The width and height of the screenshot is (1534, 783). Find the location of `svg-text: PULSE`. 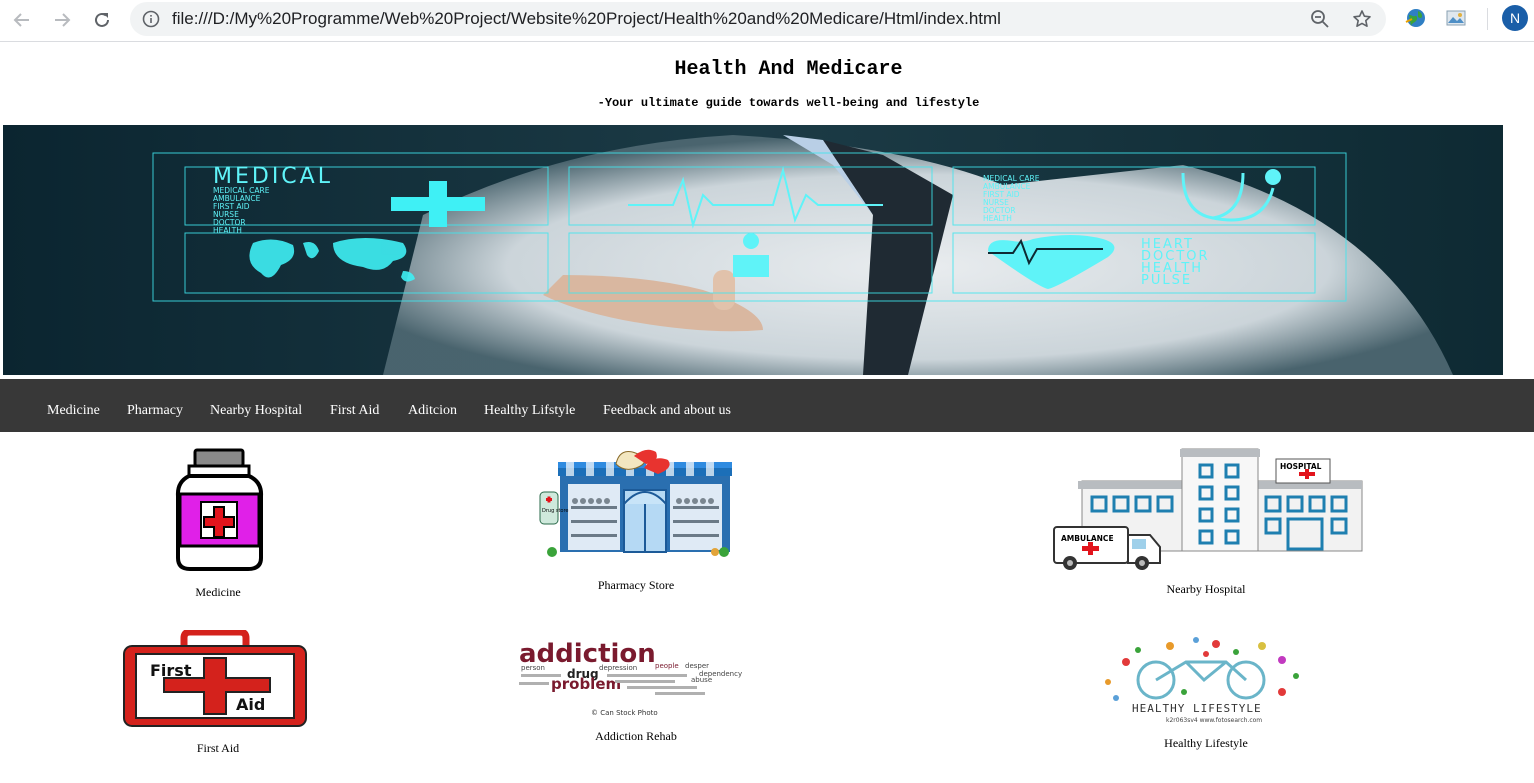

svg-text: PULSE is located at coordinates (1166, 280).